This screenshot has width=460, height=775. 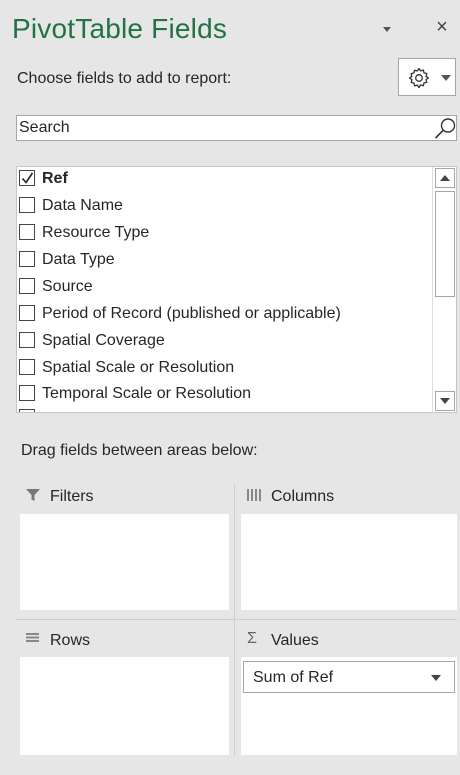 What do you see at coordinates (442, 27) in the screenshot?
I see `close-button: ×` at bounding box center [442, 27].